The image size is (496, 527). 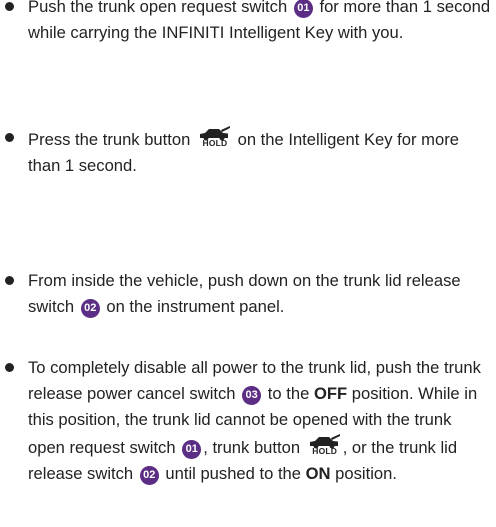 I want to click on on-label: ON, so click(x=318, y=473).